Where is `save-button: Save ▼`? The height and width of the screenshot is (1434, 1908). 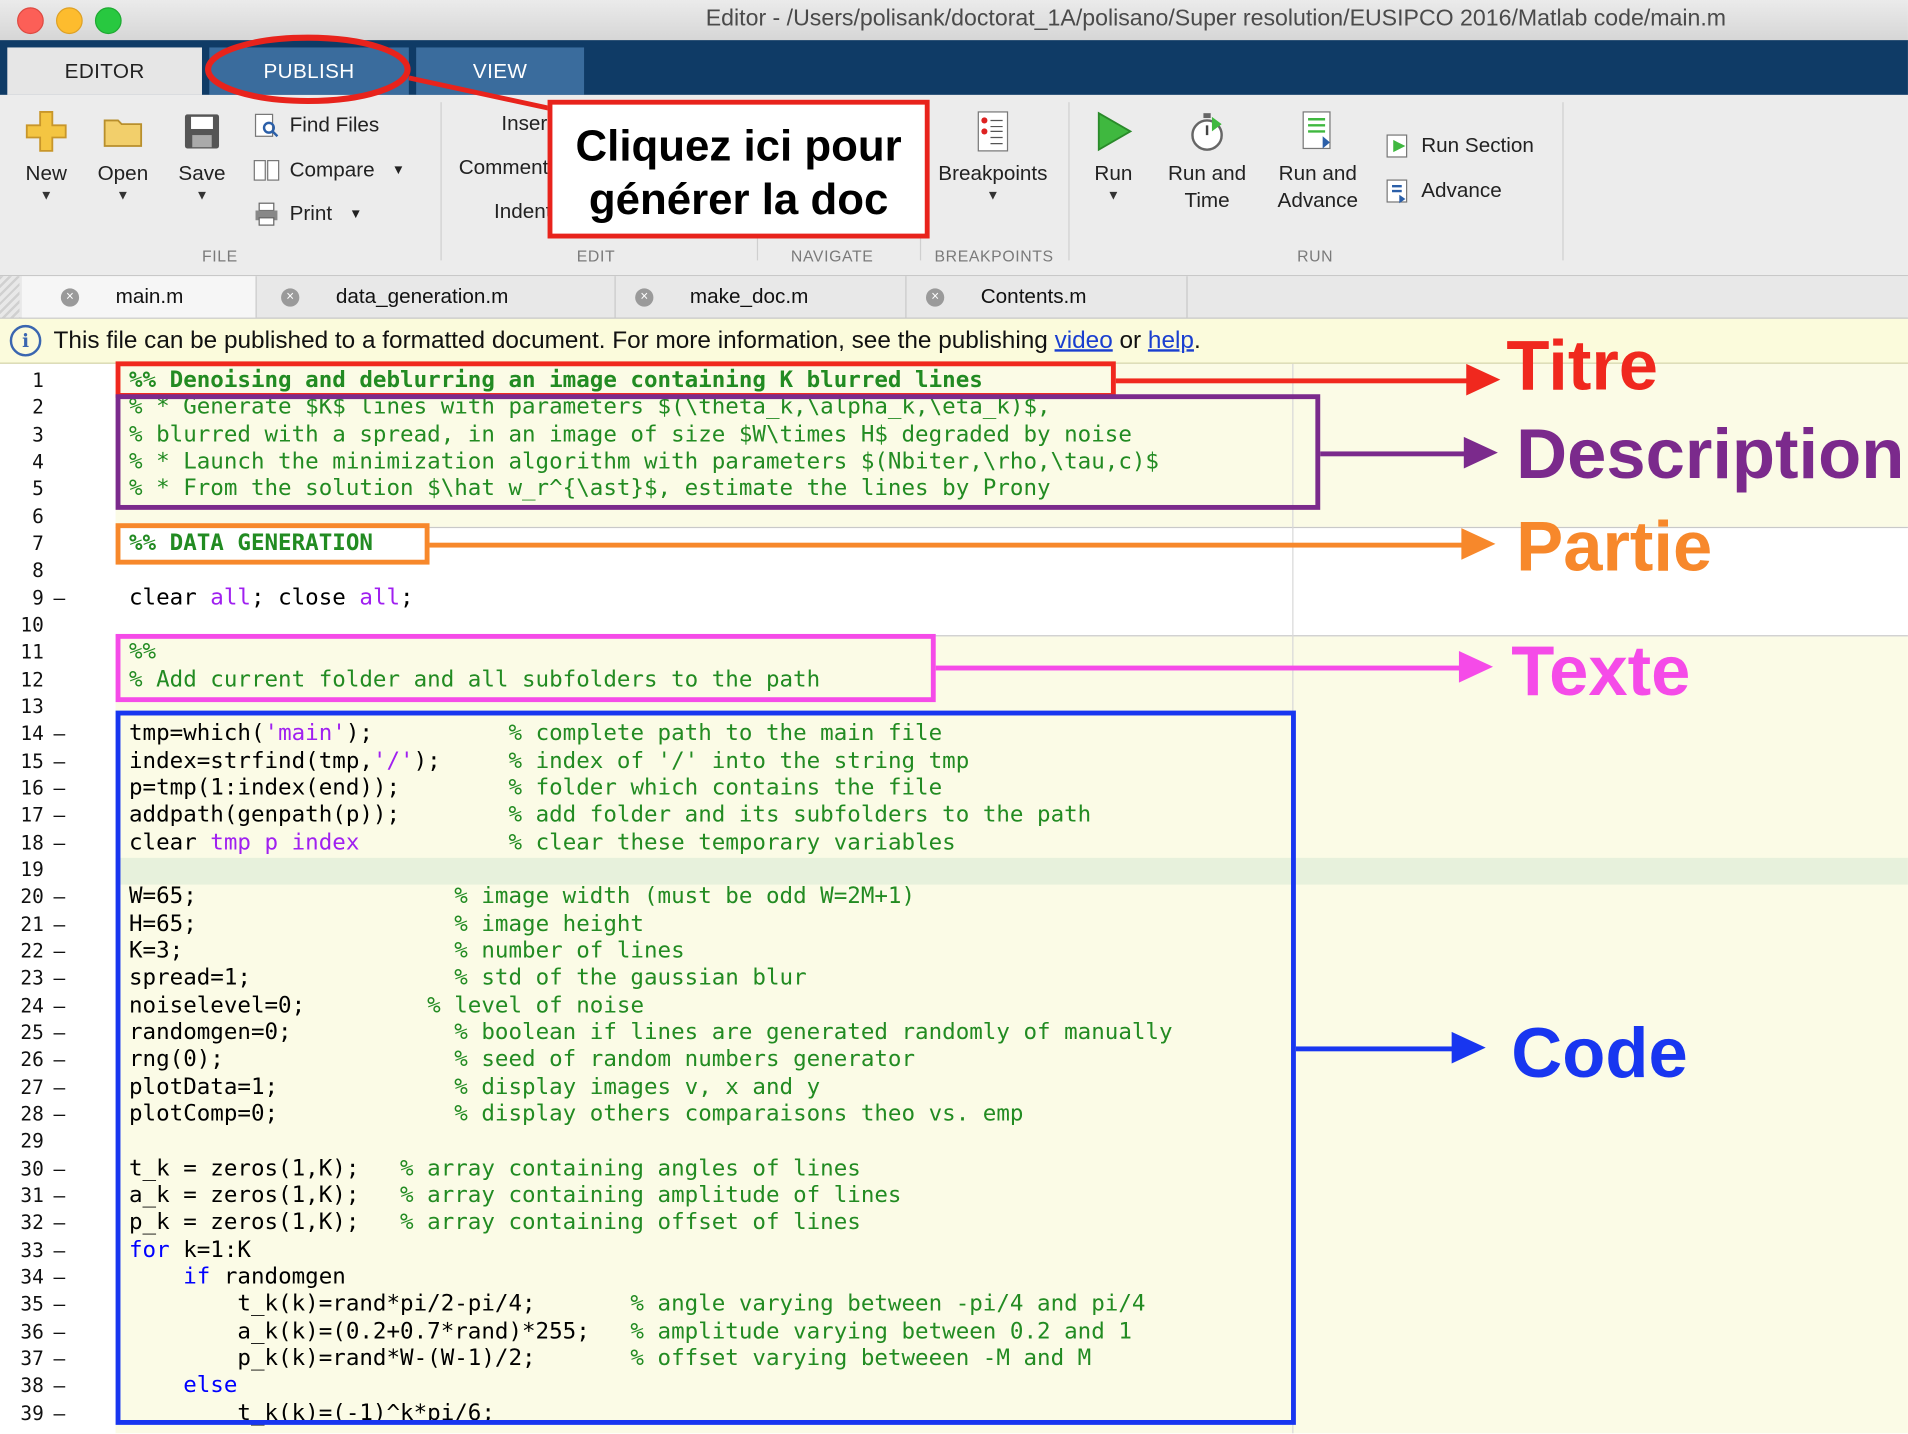 save-button: Save ▼ is located at coordinates (202, 157).